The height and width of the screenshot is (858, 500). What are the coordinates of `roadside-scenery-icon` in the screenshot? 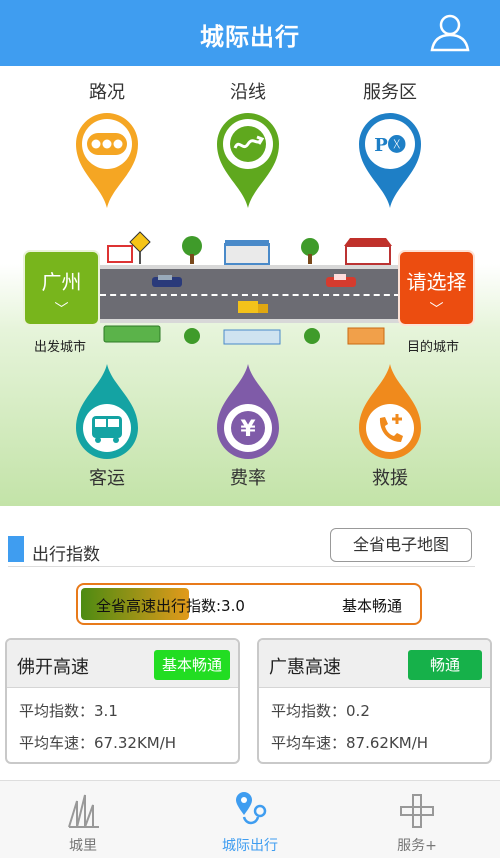 It's located at (249, 248).